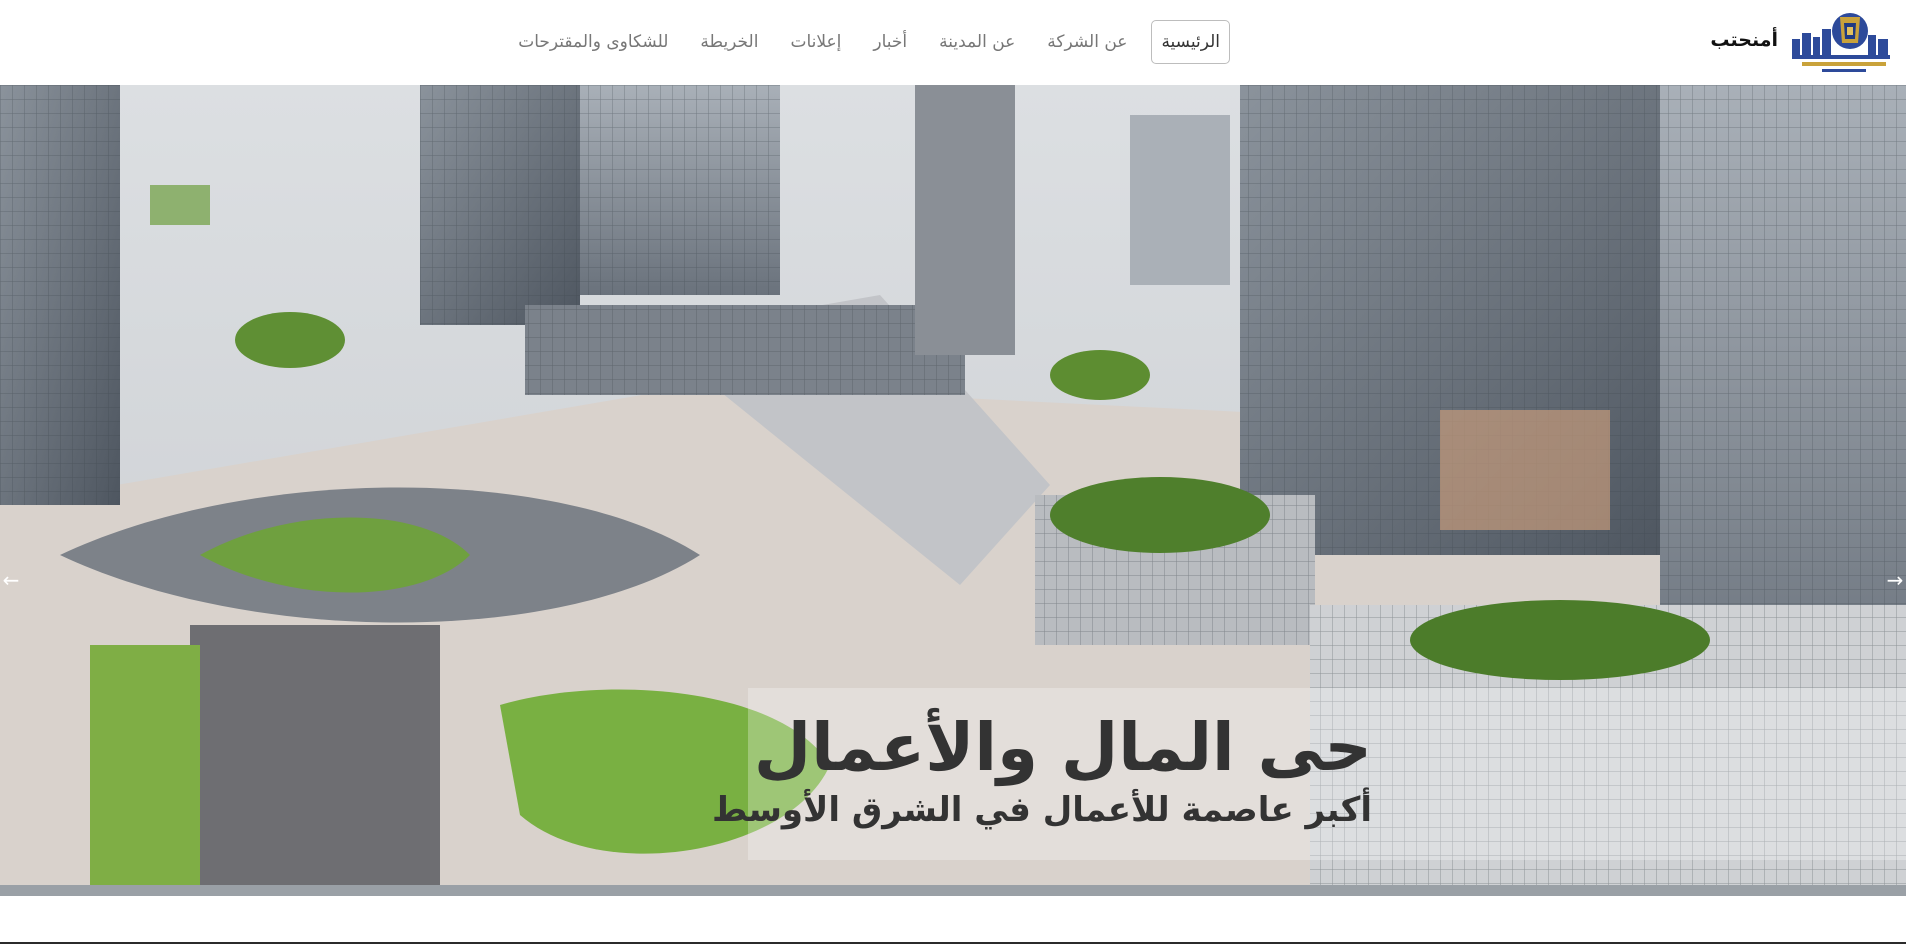 The width and height of the screenshot is (1906, 947). Describe the element at coordinates (593, 42) in the screenshot. I see `nav-item-complaints: للشكاوى والمقترحات` at that location.